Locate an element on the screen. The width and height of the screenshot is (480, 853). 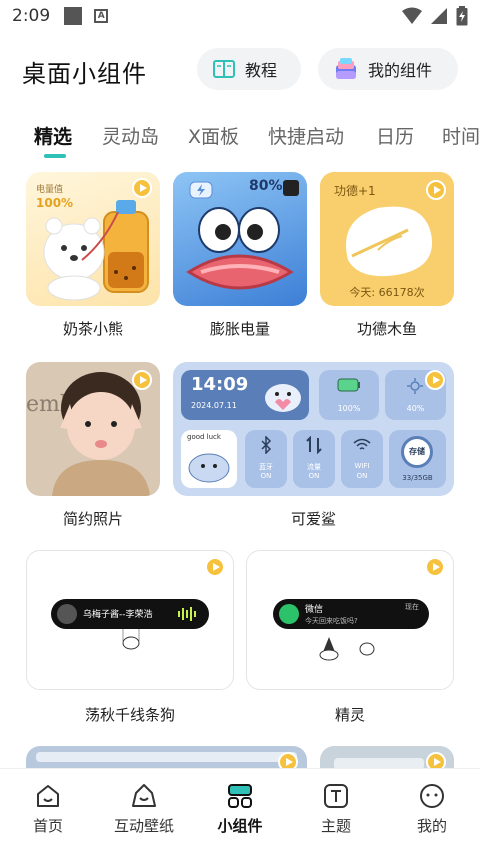
song-title: 乌梅子酱--李荣浩 is located at coordinates (118, 615).